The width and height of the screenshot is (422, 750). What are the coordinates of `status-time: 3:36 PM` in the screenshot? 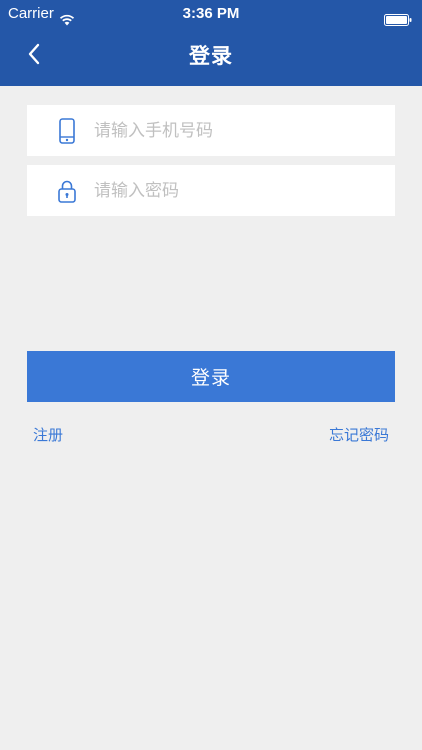 It's located at (211, 13).